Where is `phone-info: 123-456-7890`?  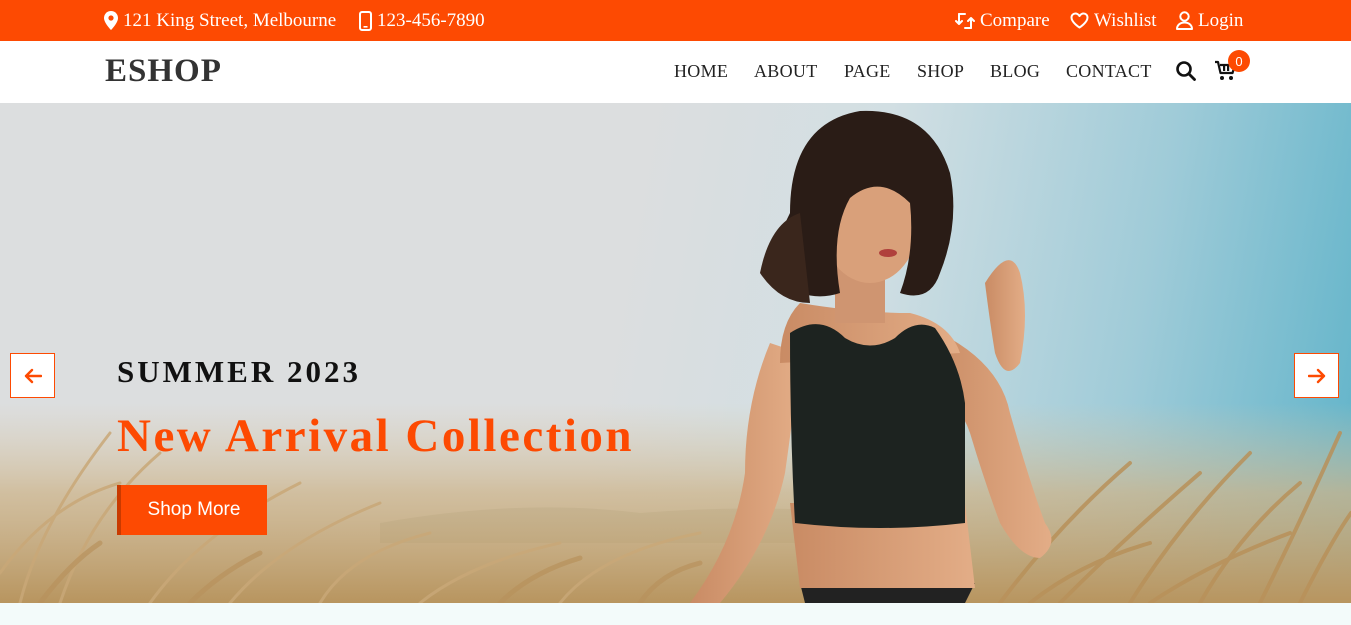 phone-info: 123-456-7890 is located at coordinates (422, 20).